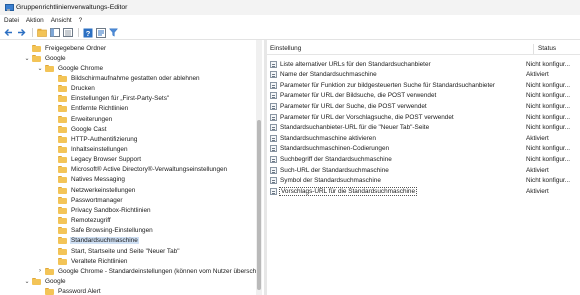  What do you see at coordinates (330, 181) in the screenshot?
I see `policy-name: Symbol der Standardsuchmaschine` at bounding box center [330, 181].